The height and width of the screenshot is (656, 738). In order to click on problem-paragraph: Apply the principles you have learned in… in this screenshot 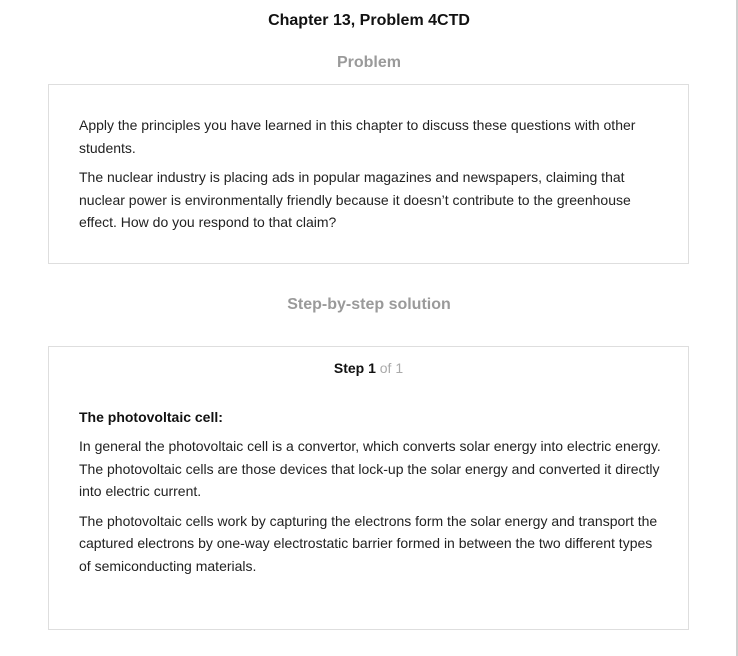, I will do `click(357, 136)`.